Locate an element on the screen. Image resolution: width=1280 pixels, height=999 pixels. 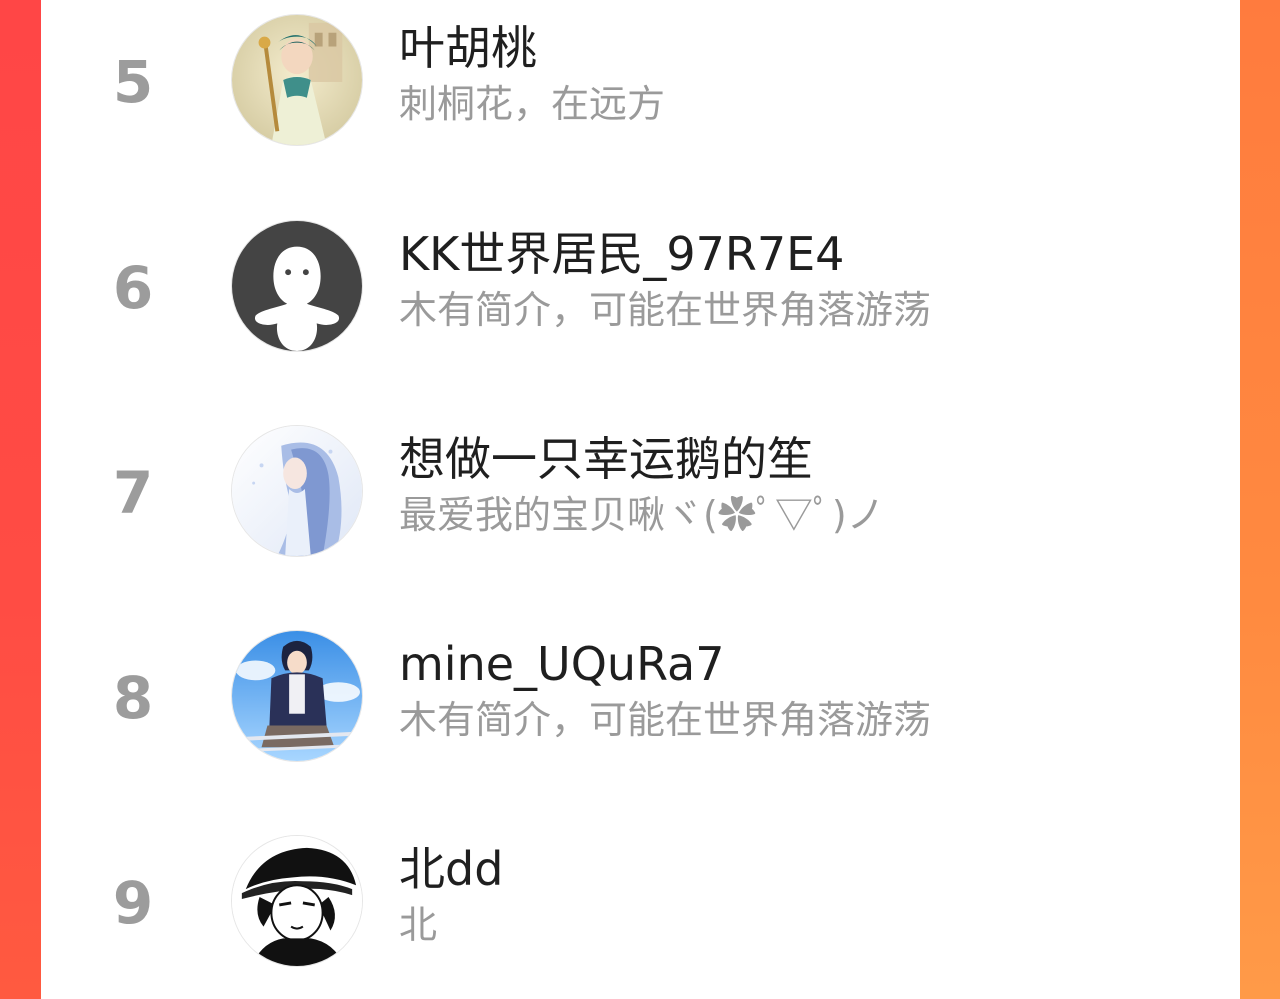
user-bio: 刺桐花，在远方 is located at coordinates (532, 104).